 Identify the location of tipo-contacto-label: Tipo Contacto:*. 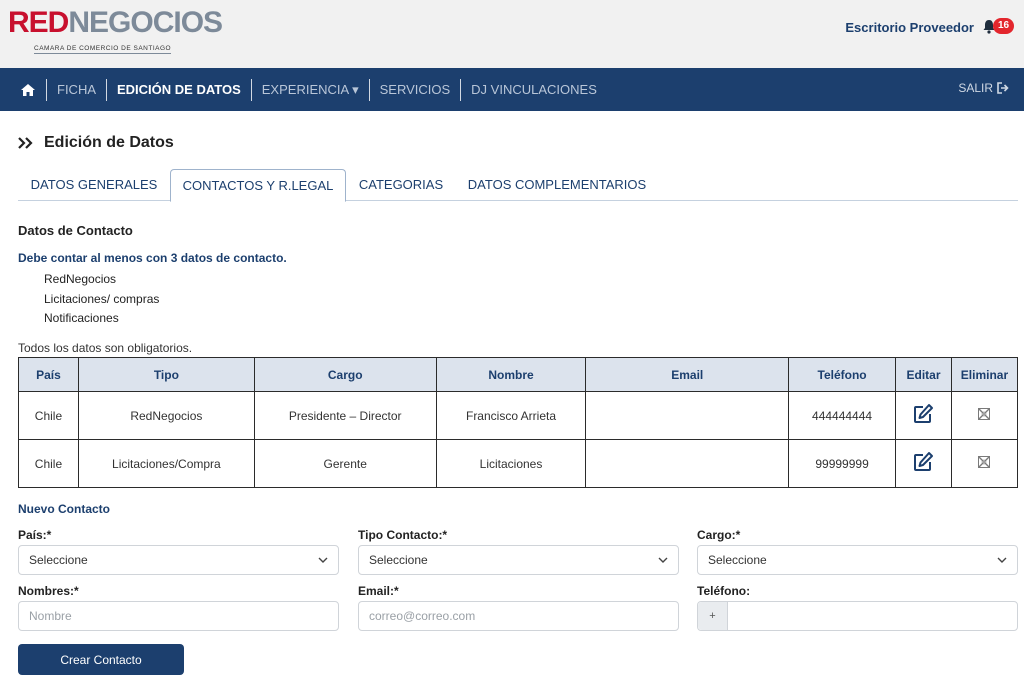
(403, 535).